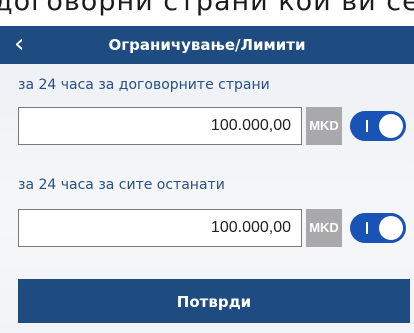  I want to click on amount-input-all-others: 100.000,00, so click(160, 228).